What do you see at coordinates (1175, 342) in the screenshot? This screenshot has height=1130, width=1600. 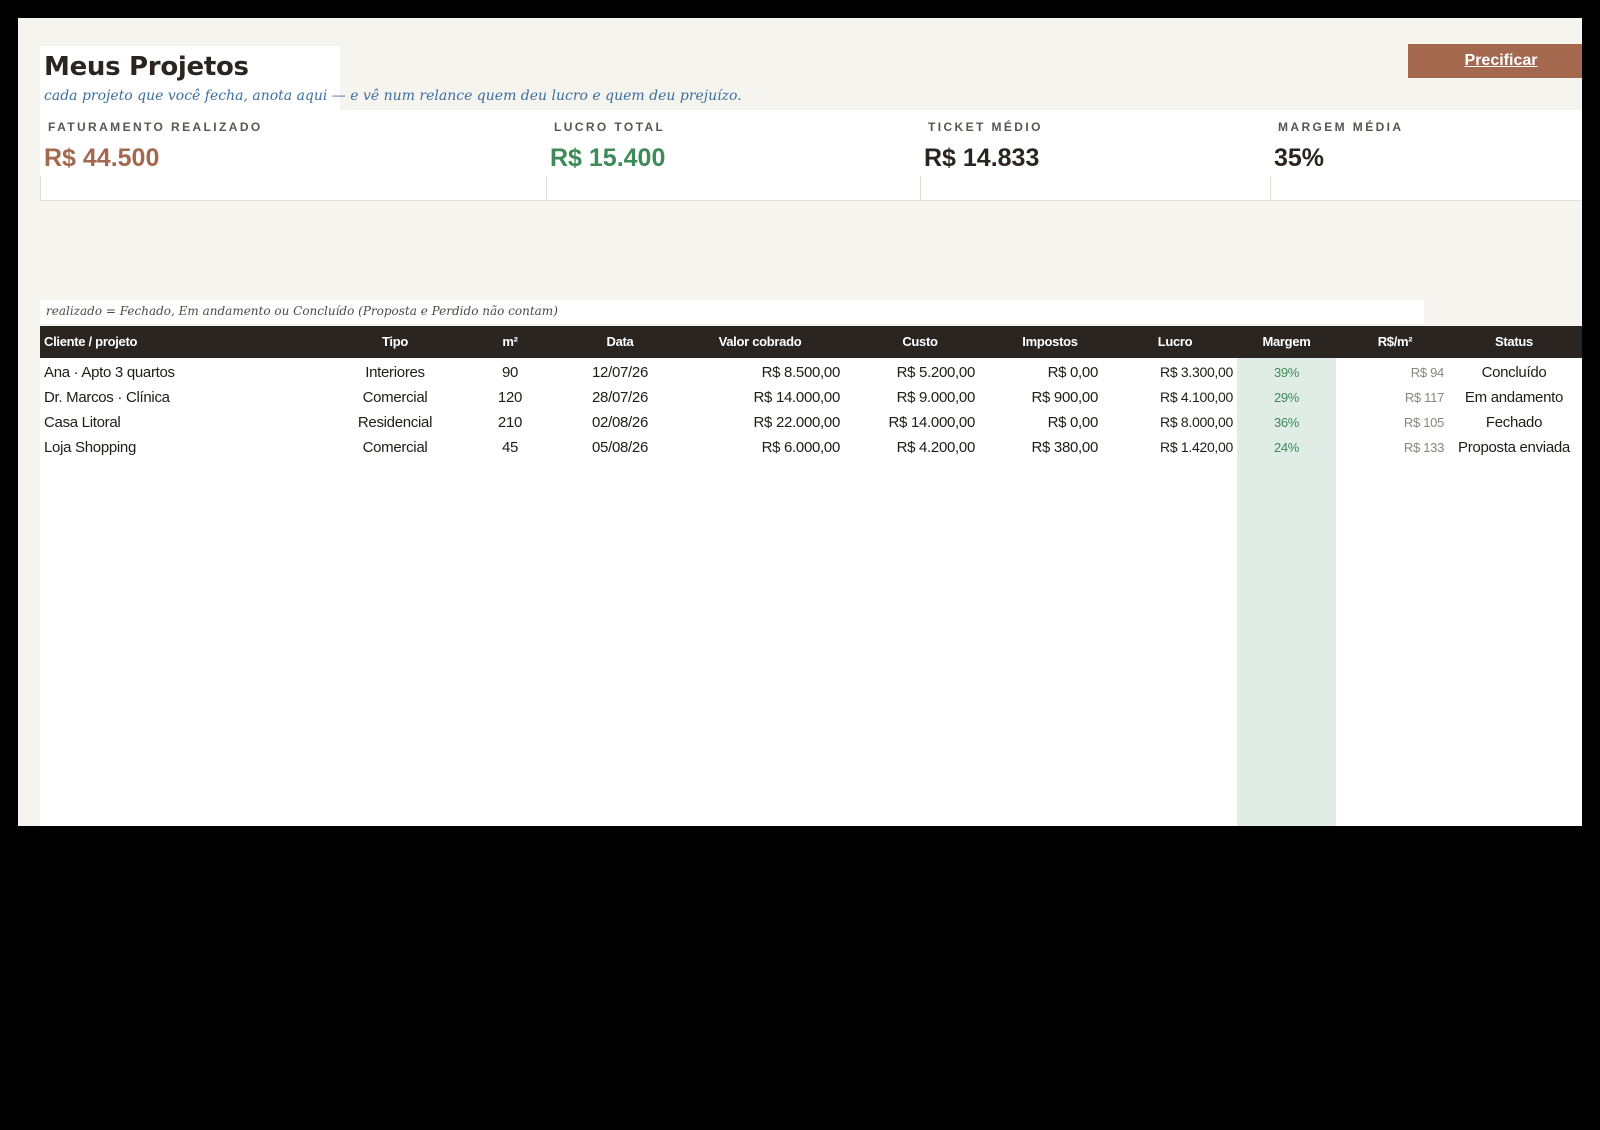 I see `column-header: Lucro` at bounding box center [1175, 342].